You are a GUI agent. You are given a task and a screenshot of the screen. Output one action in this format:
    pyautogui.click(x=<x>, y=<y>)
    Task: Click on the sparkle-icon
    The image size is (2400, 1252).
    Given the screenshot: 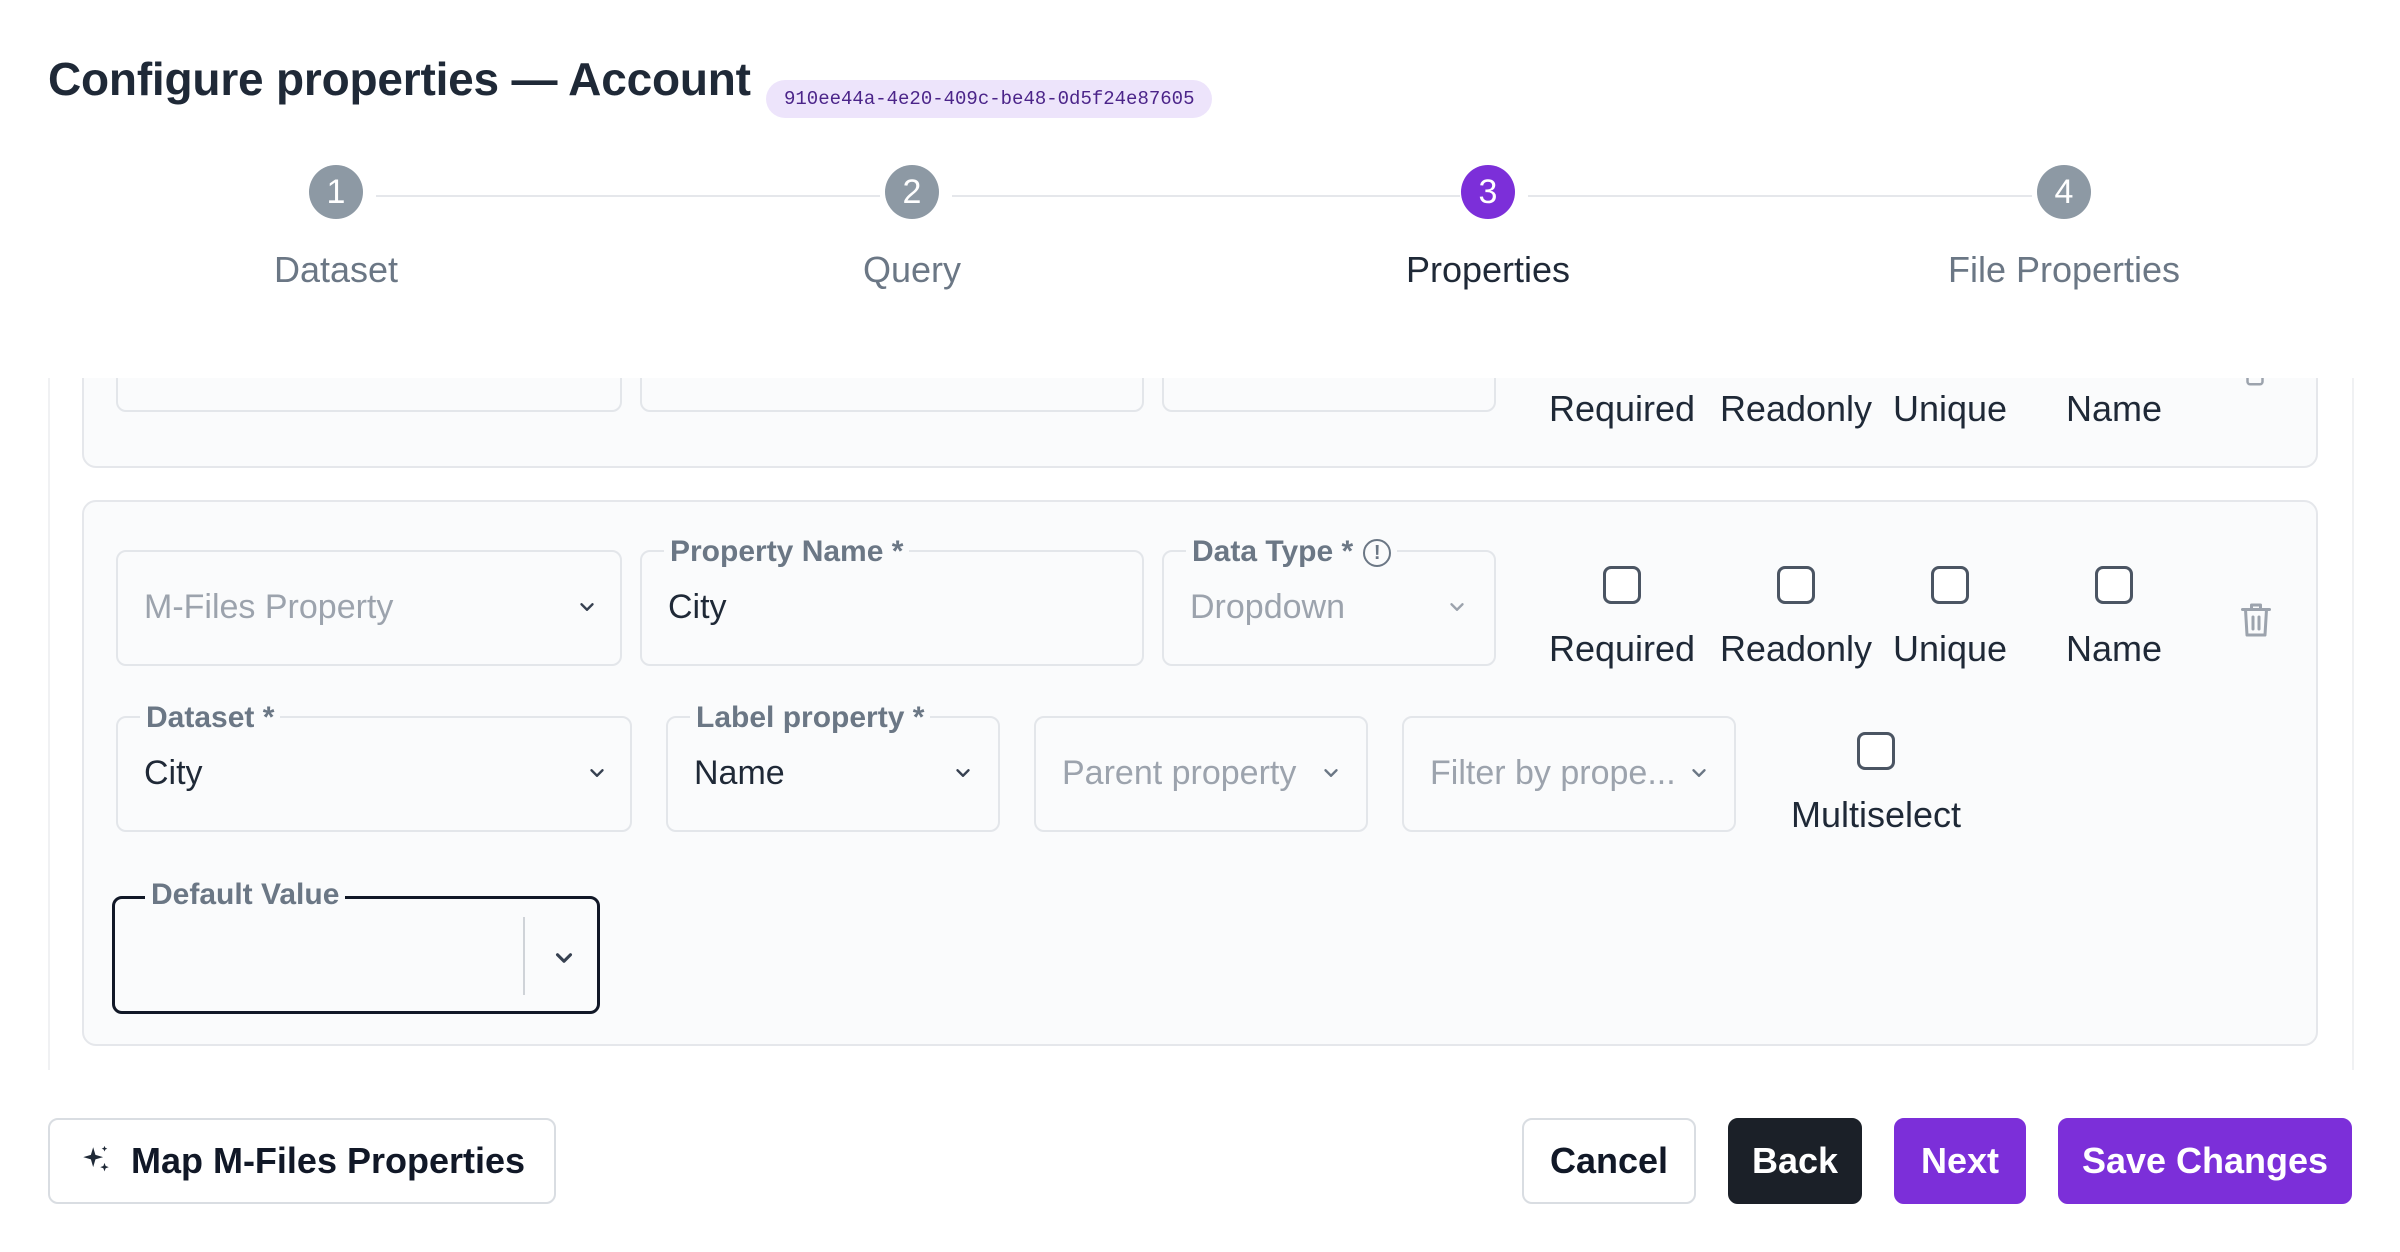 What is the action you would take?
    pyautogui.click(x=96, y=1158)
    